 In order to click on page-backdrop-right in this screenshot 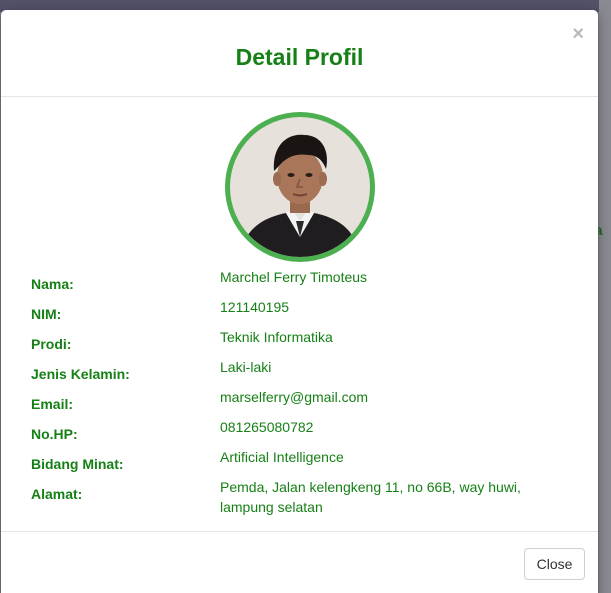, I will do `click(605, 296)`.